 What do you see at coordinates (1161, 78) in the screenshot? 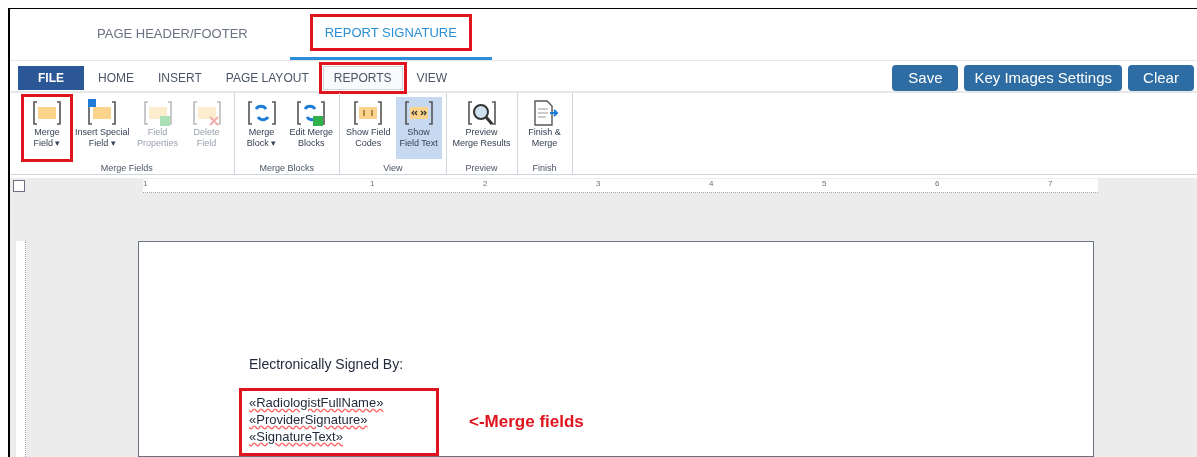
I see `action-button: Clear` at bounding box center [1161, 78].